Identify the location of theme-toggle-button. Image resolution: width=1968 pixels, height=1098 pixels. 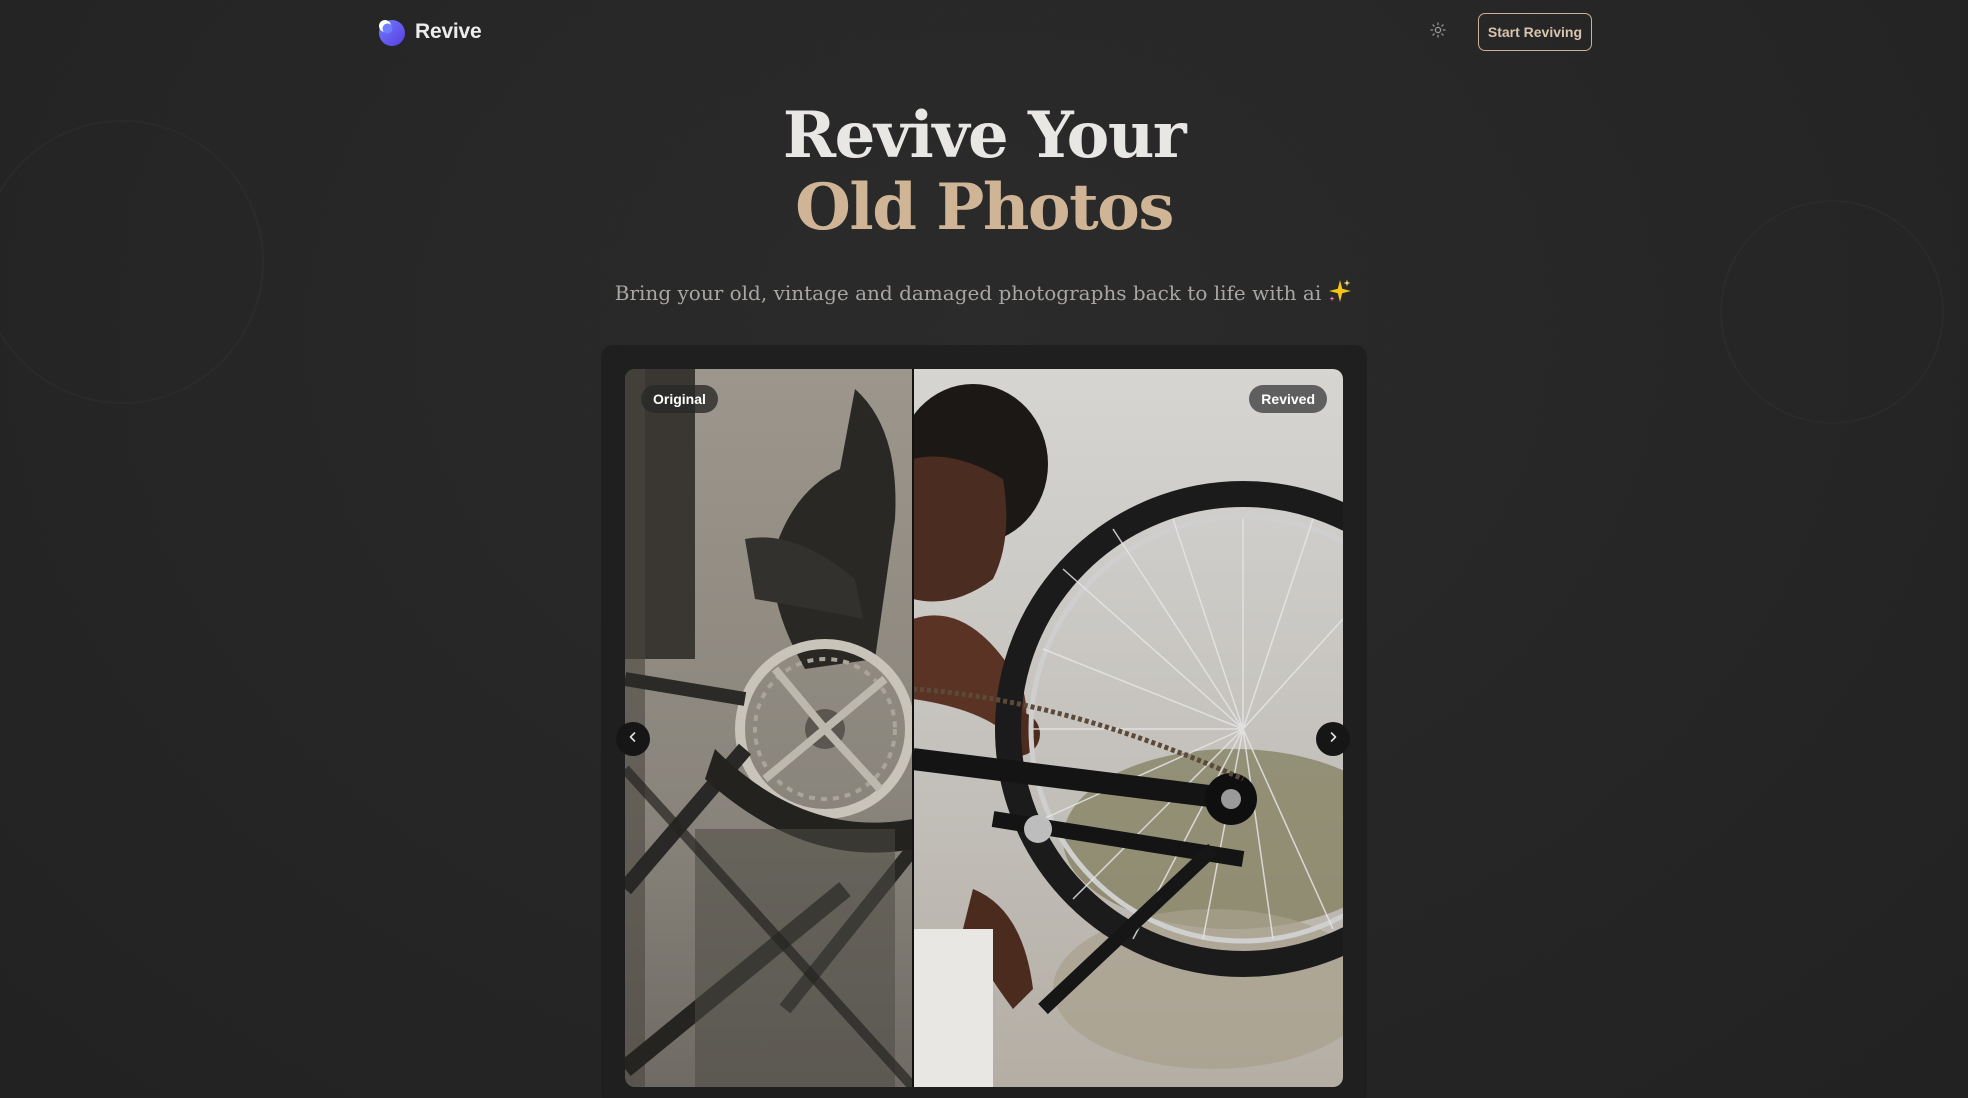
(1438, 32).